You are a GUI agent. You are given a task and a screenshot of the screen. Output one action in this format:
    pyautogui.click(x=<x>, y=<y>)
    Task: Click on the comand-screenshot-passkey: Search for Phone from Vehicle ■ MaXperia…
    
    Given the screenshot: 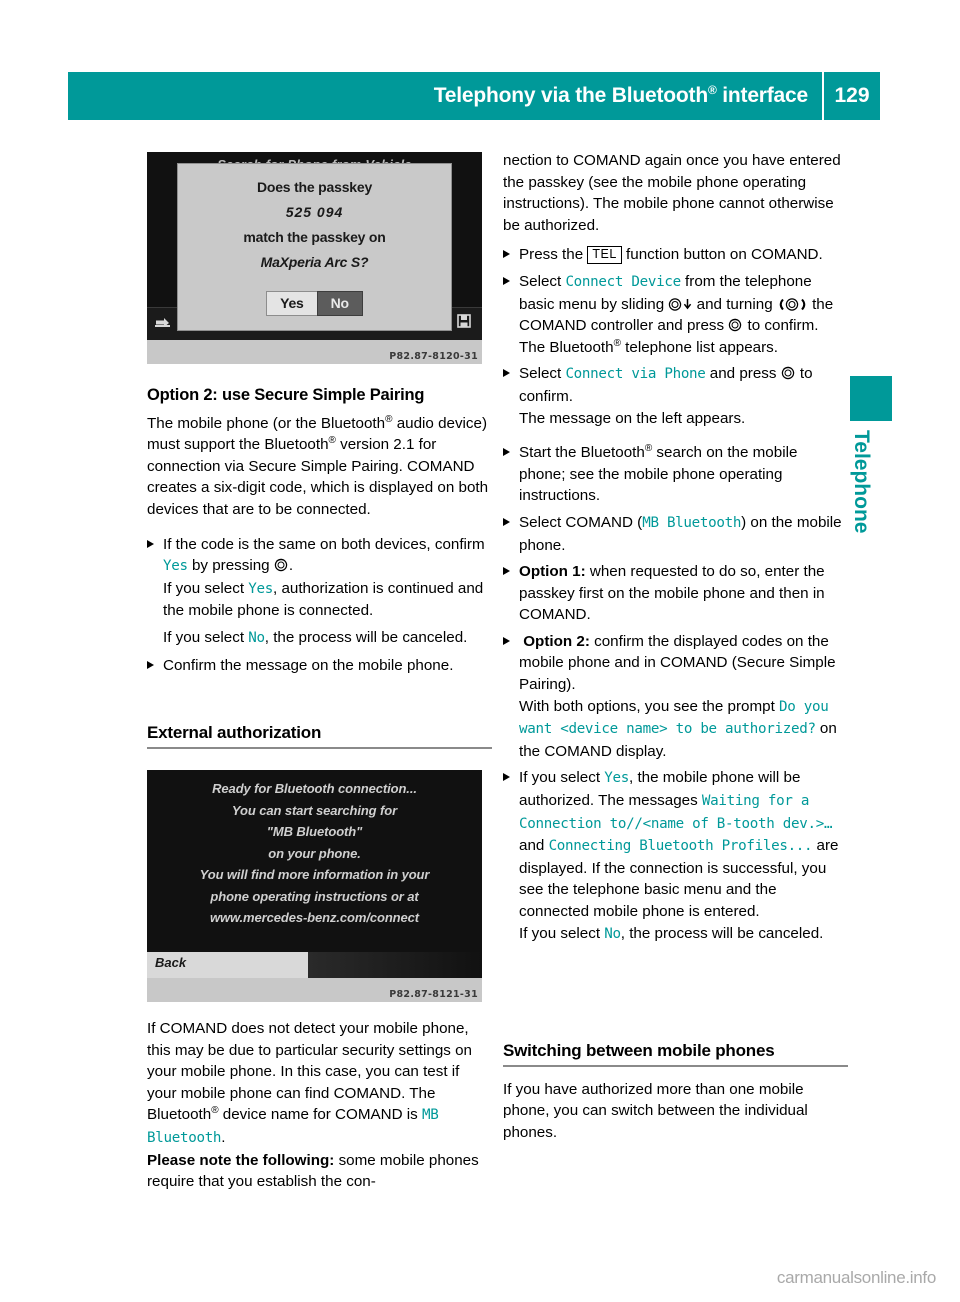 What is the action you would take?
    pyautogui.click(x=314, y=258)
    